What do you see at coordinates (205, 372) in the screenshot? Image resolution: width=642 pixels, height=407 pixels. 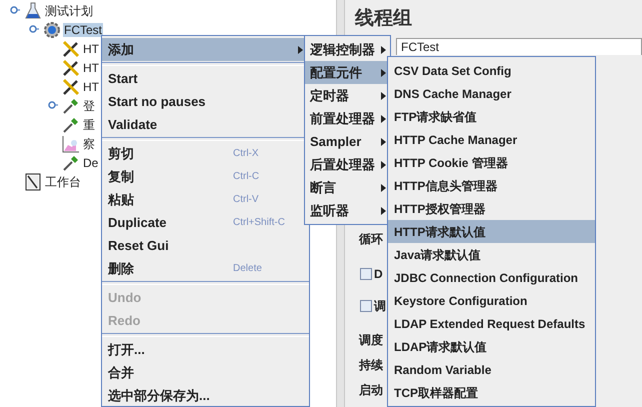 I see `menu-item: 合并` at bounding box center [205, 372].